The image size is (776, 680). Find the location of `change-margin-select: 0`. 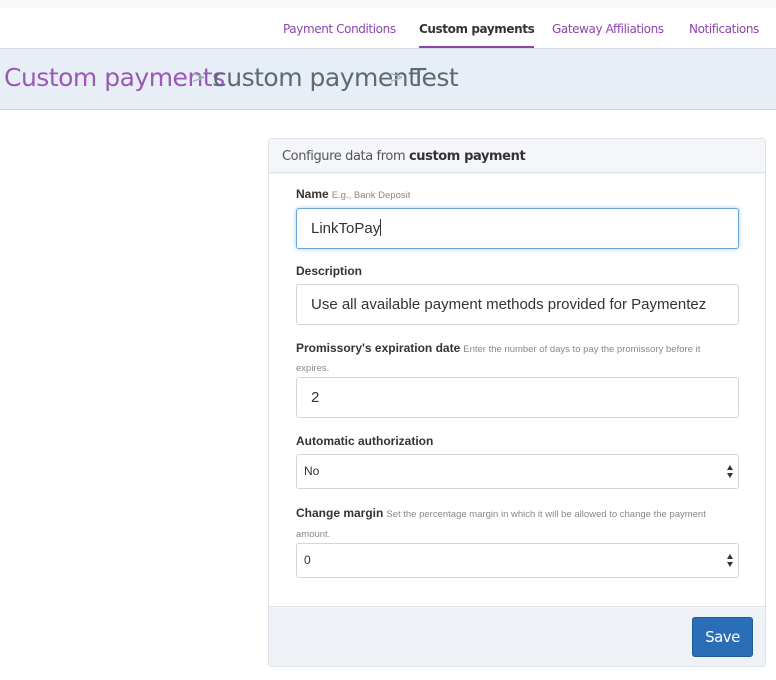

change-margin-select: 0 is located at coordinates (517, 560).